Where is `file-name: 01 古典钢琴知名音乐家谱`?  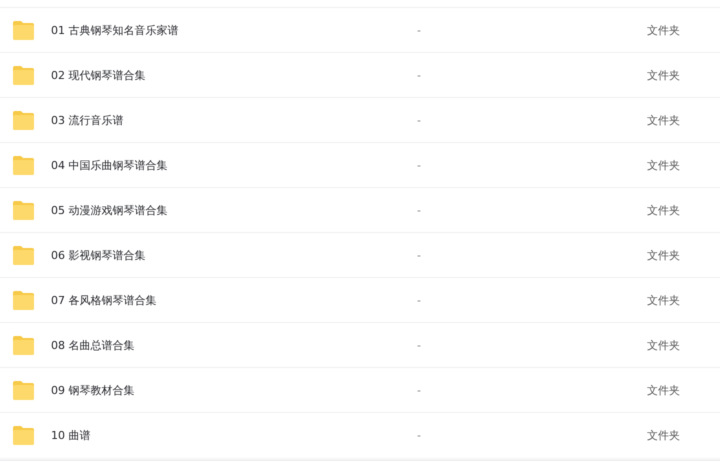 file-name: 01 古典钢琴知名音乐家谱 is located at coordinates (221, 30).